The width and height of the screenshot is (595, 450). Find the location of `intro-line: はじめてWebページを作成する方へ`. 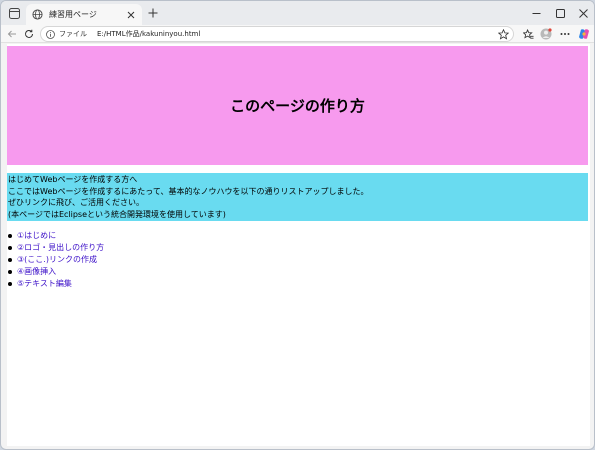

intro-line: はじめてWebページを作成する方へ is located at coordinates (73, 179).